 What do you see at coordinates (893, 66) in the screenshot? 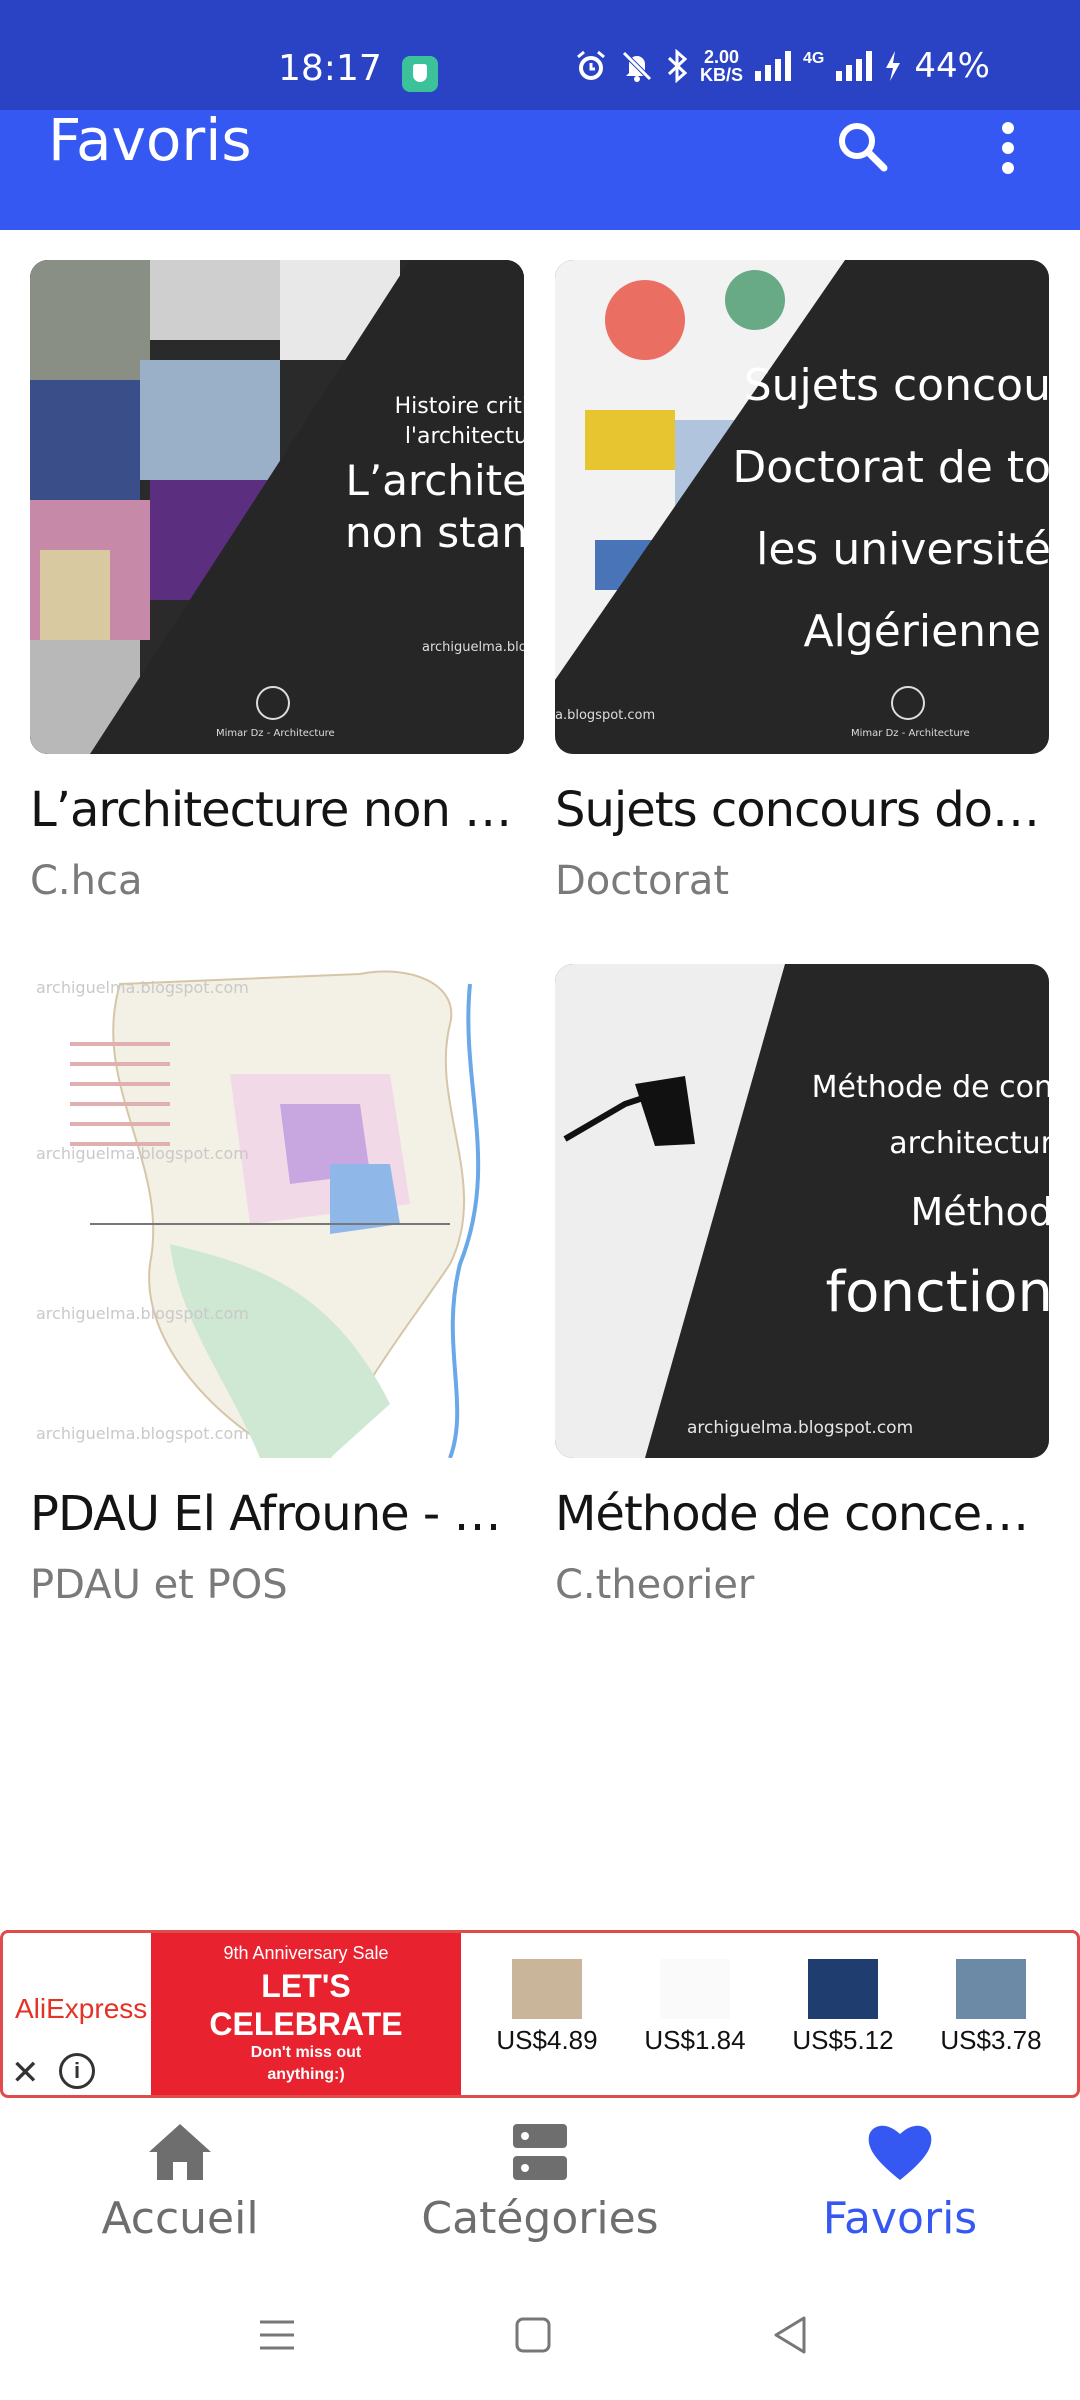
I see `charging-icon` at bounding box center [893, 66].